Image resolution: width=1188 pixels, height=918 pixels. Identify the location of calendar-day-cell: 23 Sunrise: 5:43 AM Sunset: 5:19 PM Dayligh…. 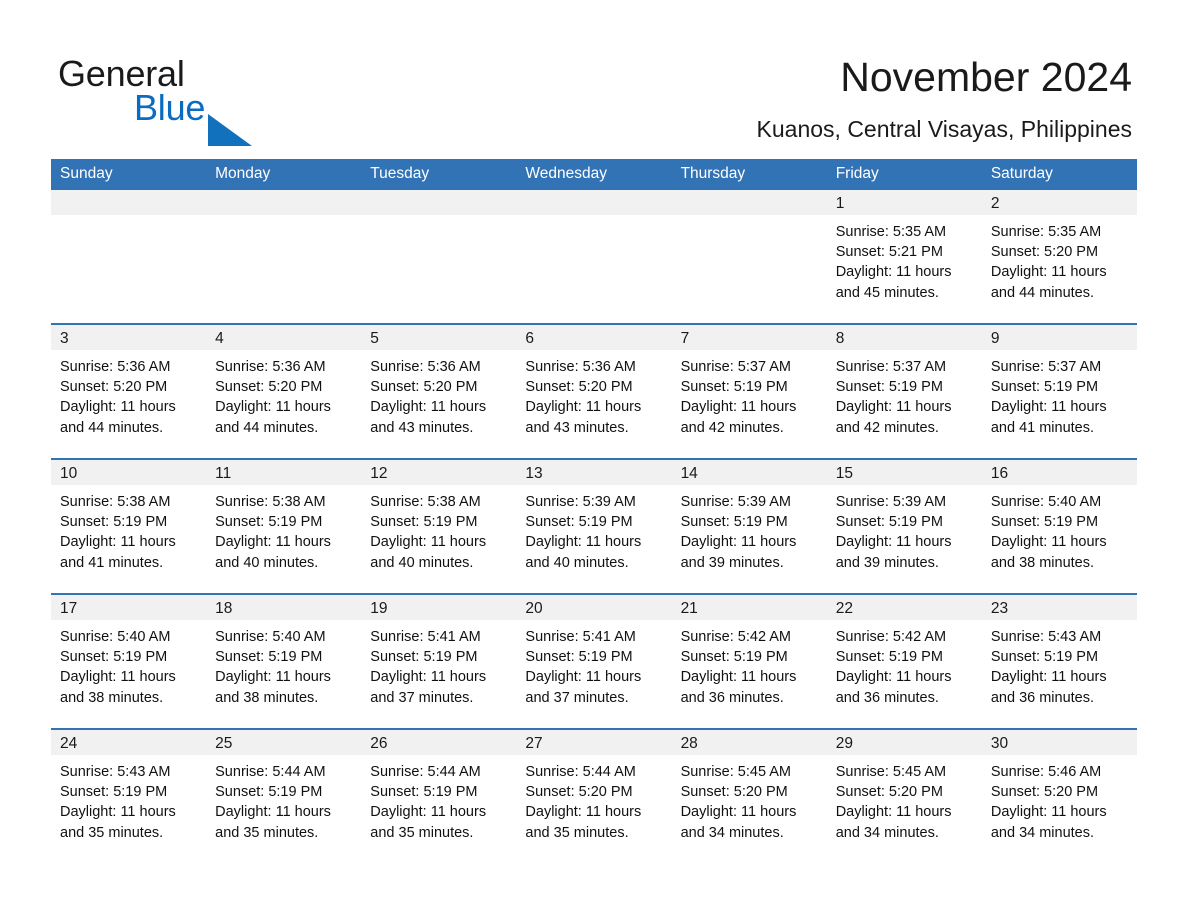
(1059, 661).